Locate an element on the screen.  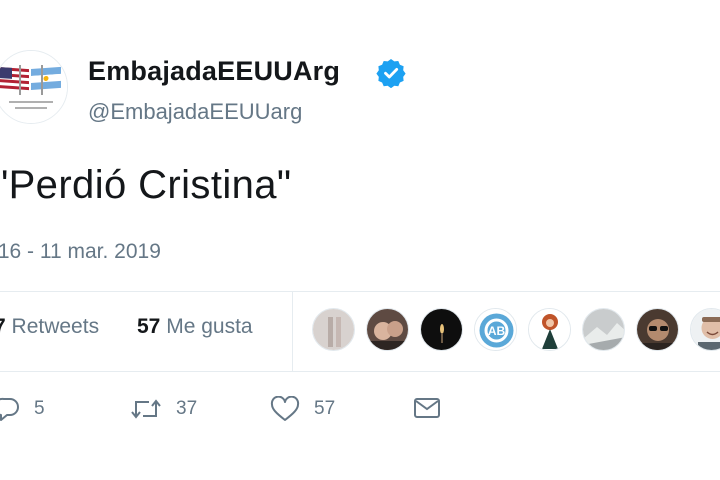
stats-divider is located at coordinates (292, 331).